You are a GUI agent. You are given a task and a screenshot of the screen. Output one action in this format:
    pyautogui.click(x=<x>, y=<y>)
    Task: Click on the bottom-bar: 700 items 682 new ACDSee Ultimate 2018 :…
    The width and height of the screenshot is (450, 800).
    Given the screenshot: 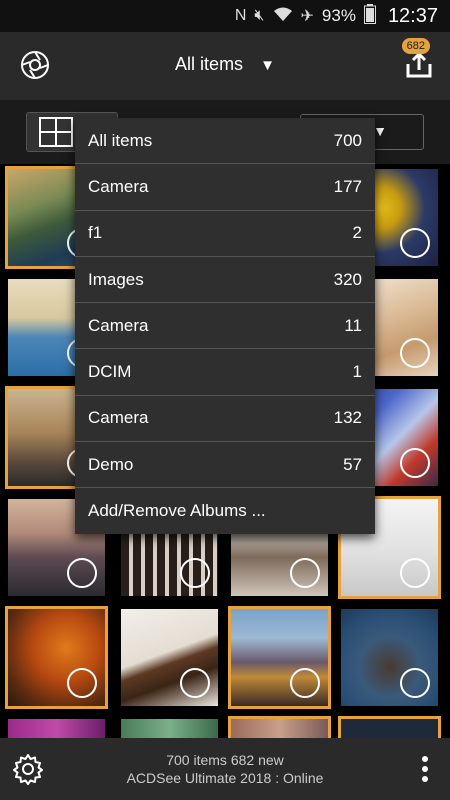 What is the action you would take?
    pyautogui.click(x=225, y=769)
    